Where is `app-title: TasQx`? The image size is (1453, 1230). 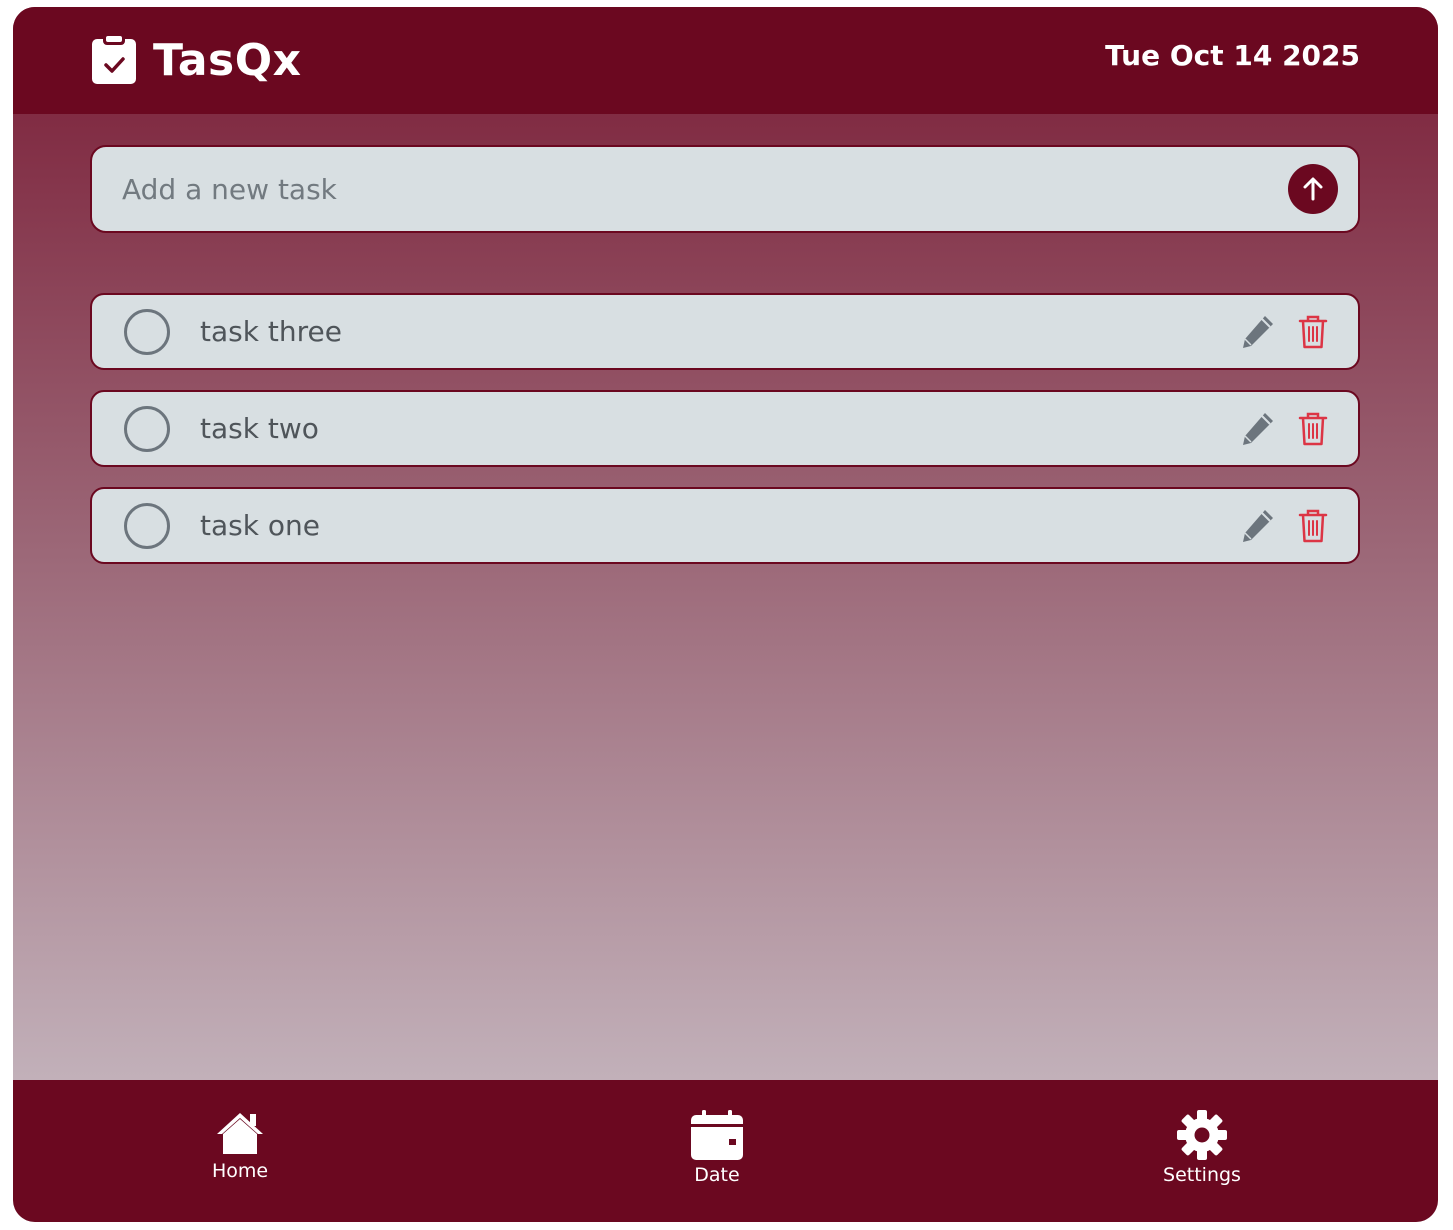 app-title: TasQx is located at coordinates (227, 60).